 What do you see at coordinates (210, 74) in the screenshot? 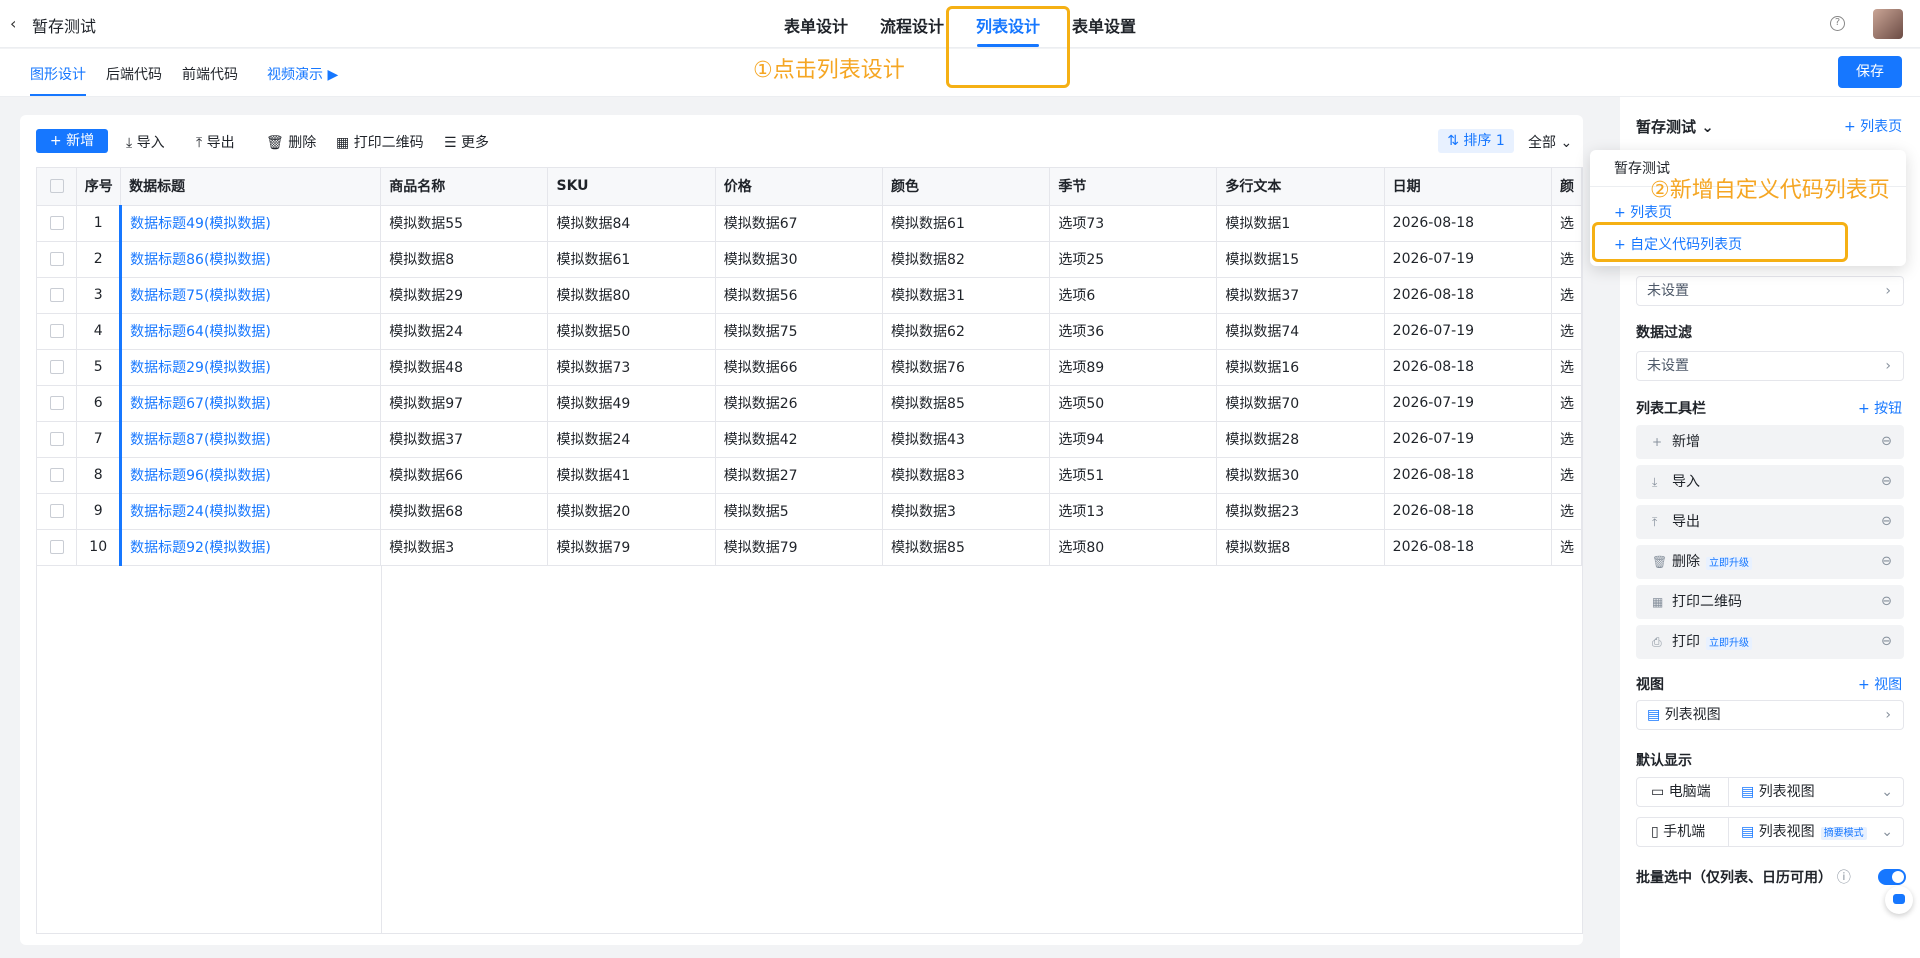
I see `subtab-frontend-code: 前端代码` at bounding box center [210, 74].